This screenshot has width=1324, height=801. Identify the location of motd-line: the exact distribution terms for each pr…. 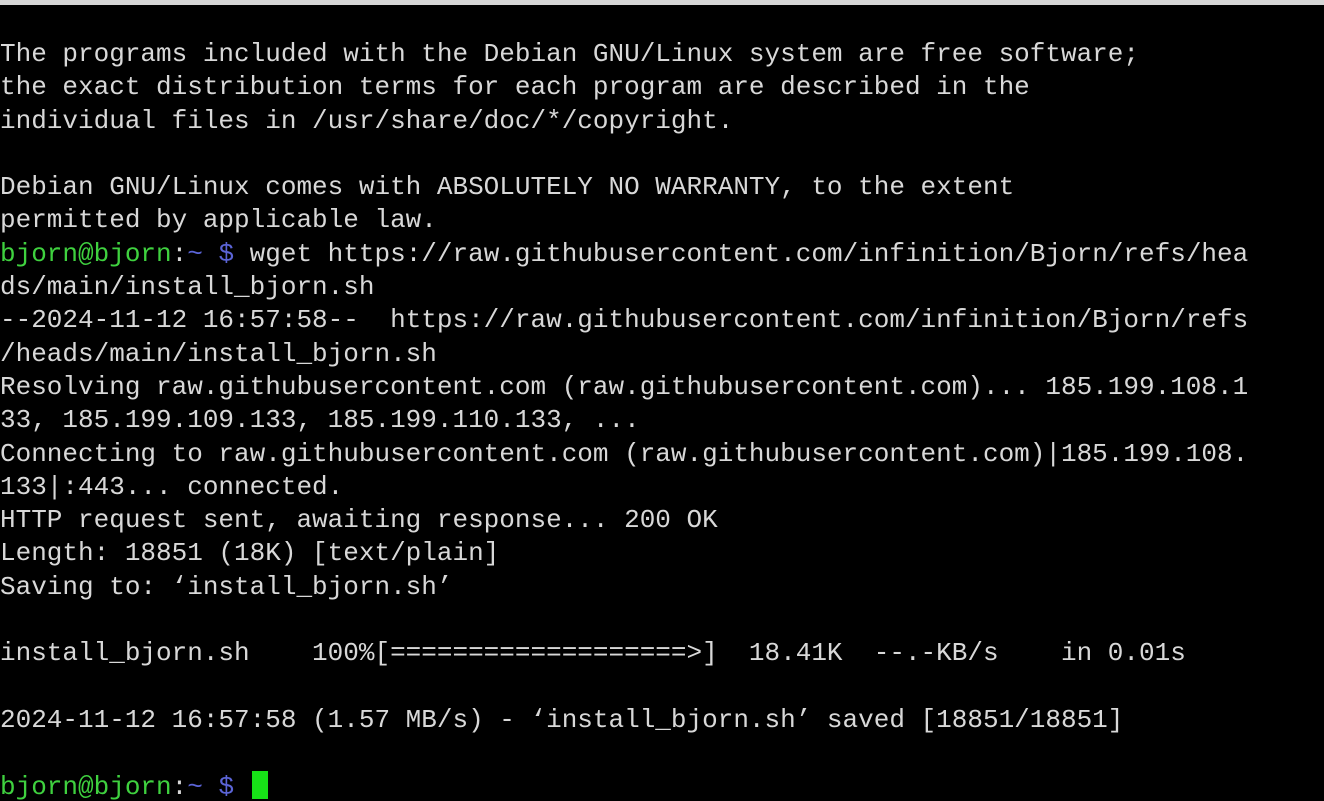
(515, 87).